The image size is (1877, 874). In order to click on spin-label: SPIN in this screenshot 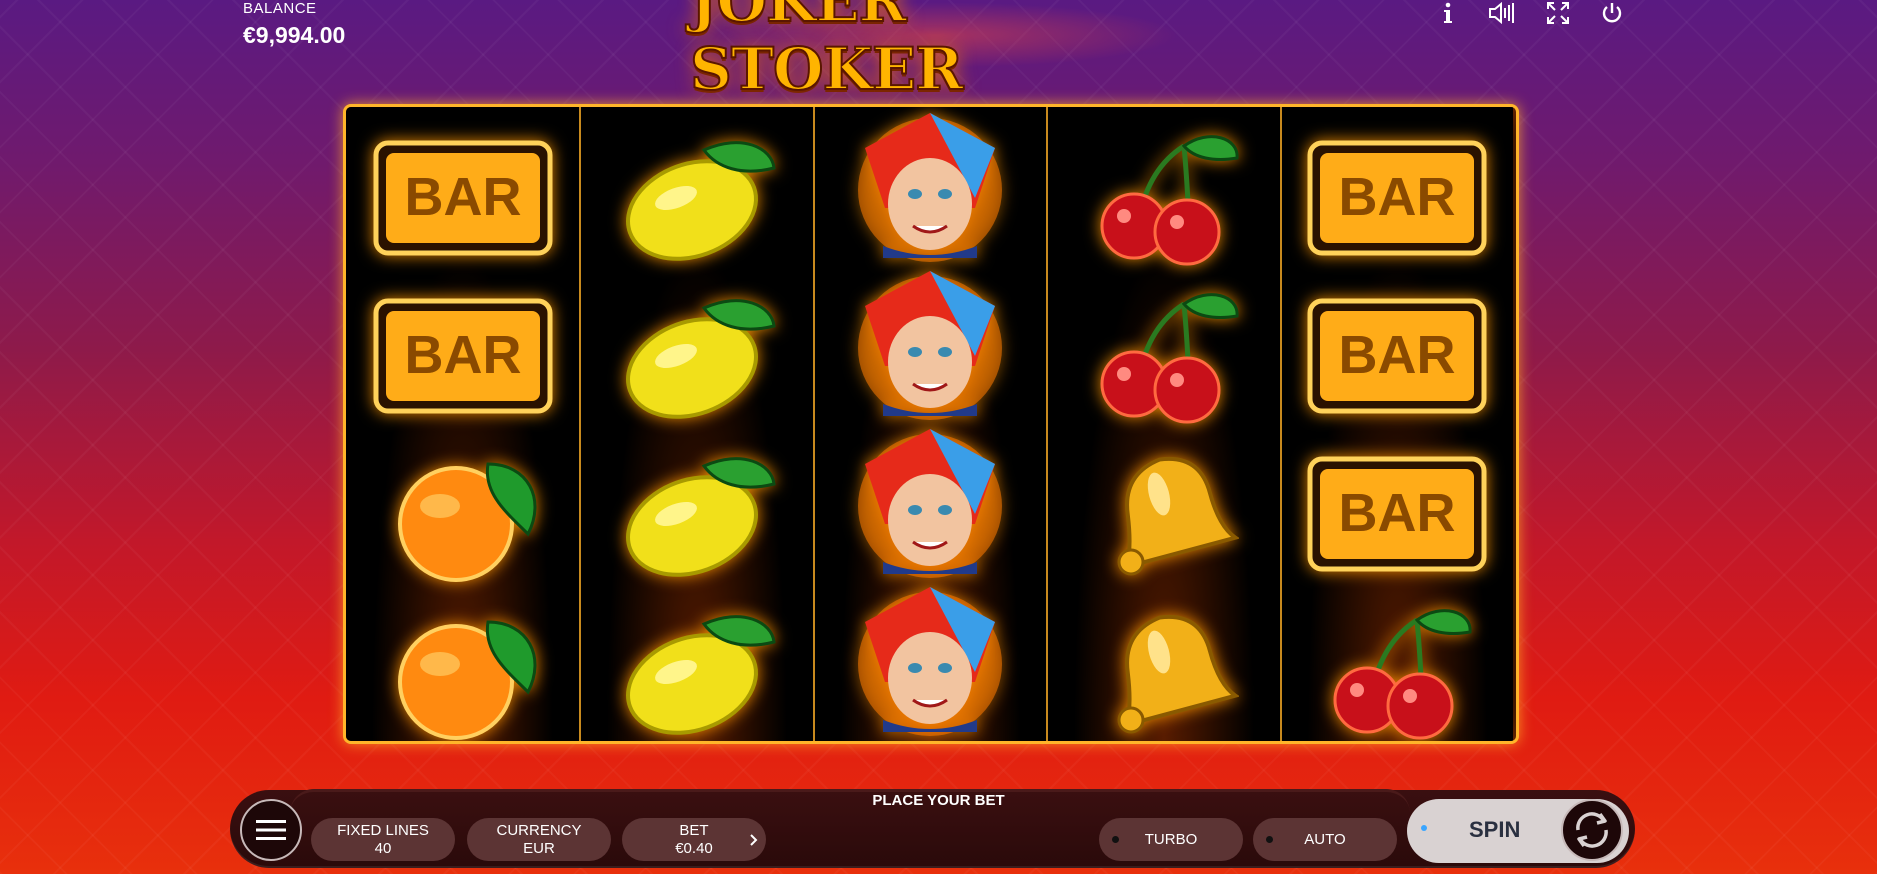, I will do `click(1495, 829)`.